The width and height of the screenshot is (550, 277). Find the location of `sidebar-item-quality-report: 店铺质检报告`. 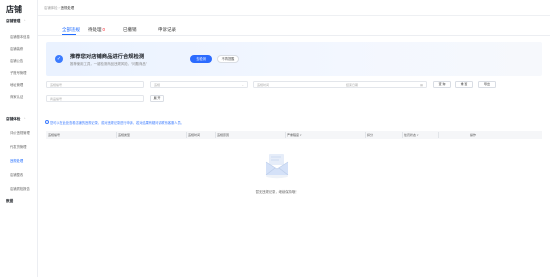

sidebar-item-quality-report: 店铺质检报告 is located at coordinates (20, 188).